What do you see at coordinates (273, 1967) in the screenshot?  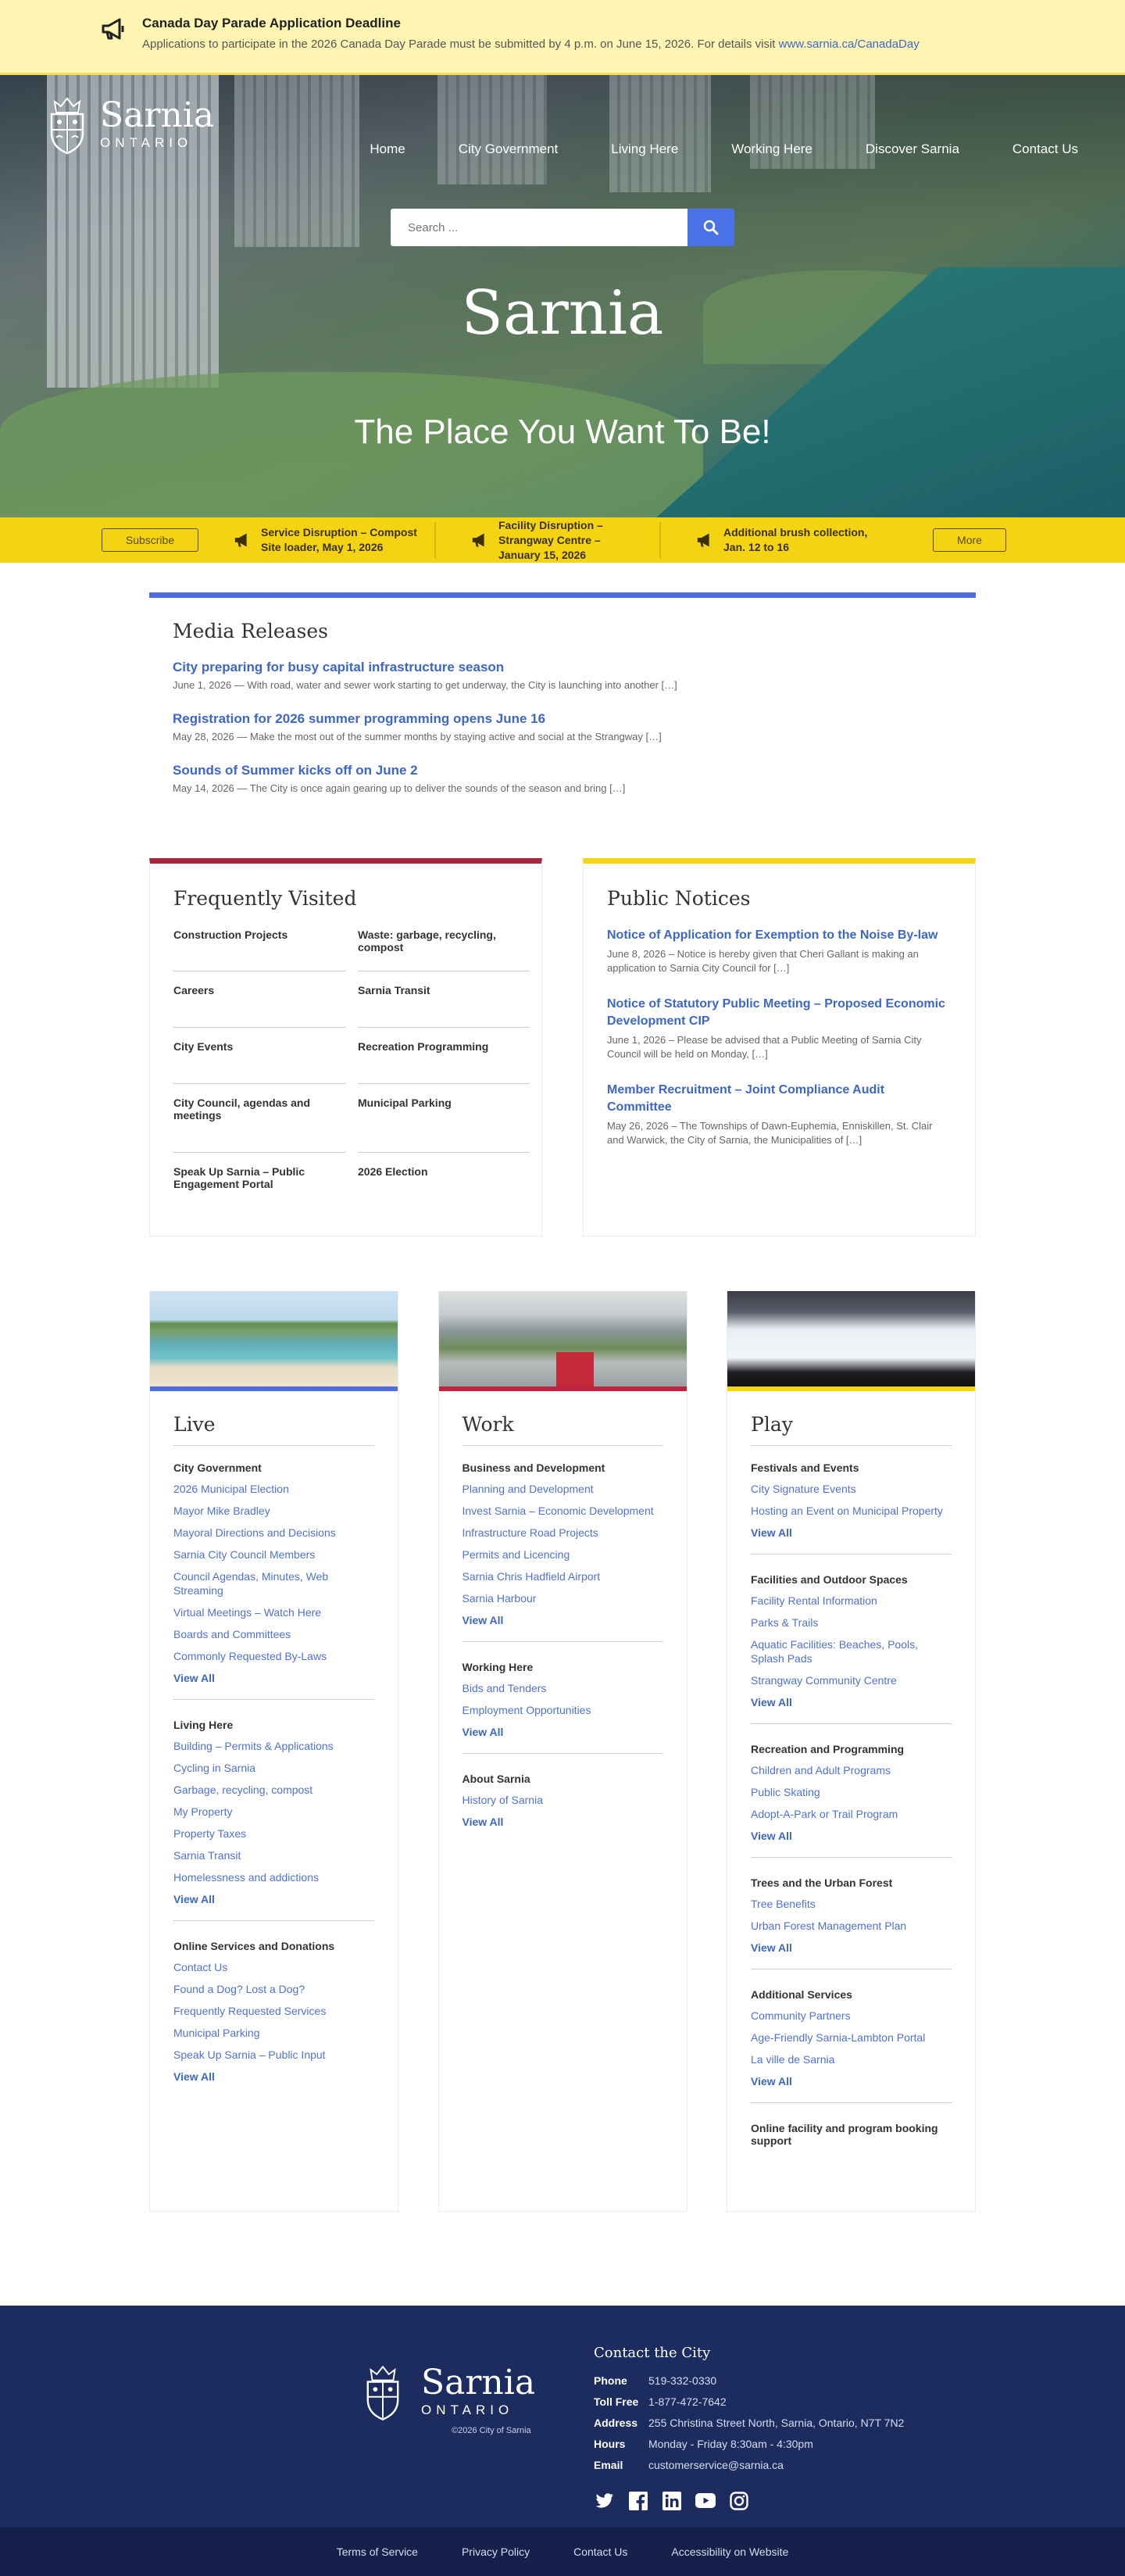 I see `group-link: Contact Us` at bounding box center [273, 1967].